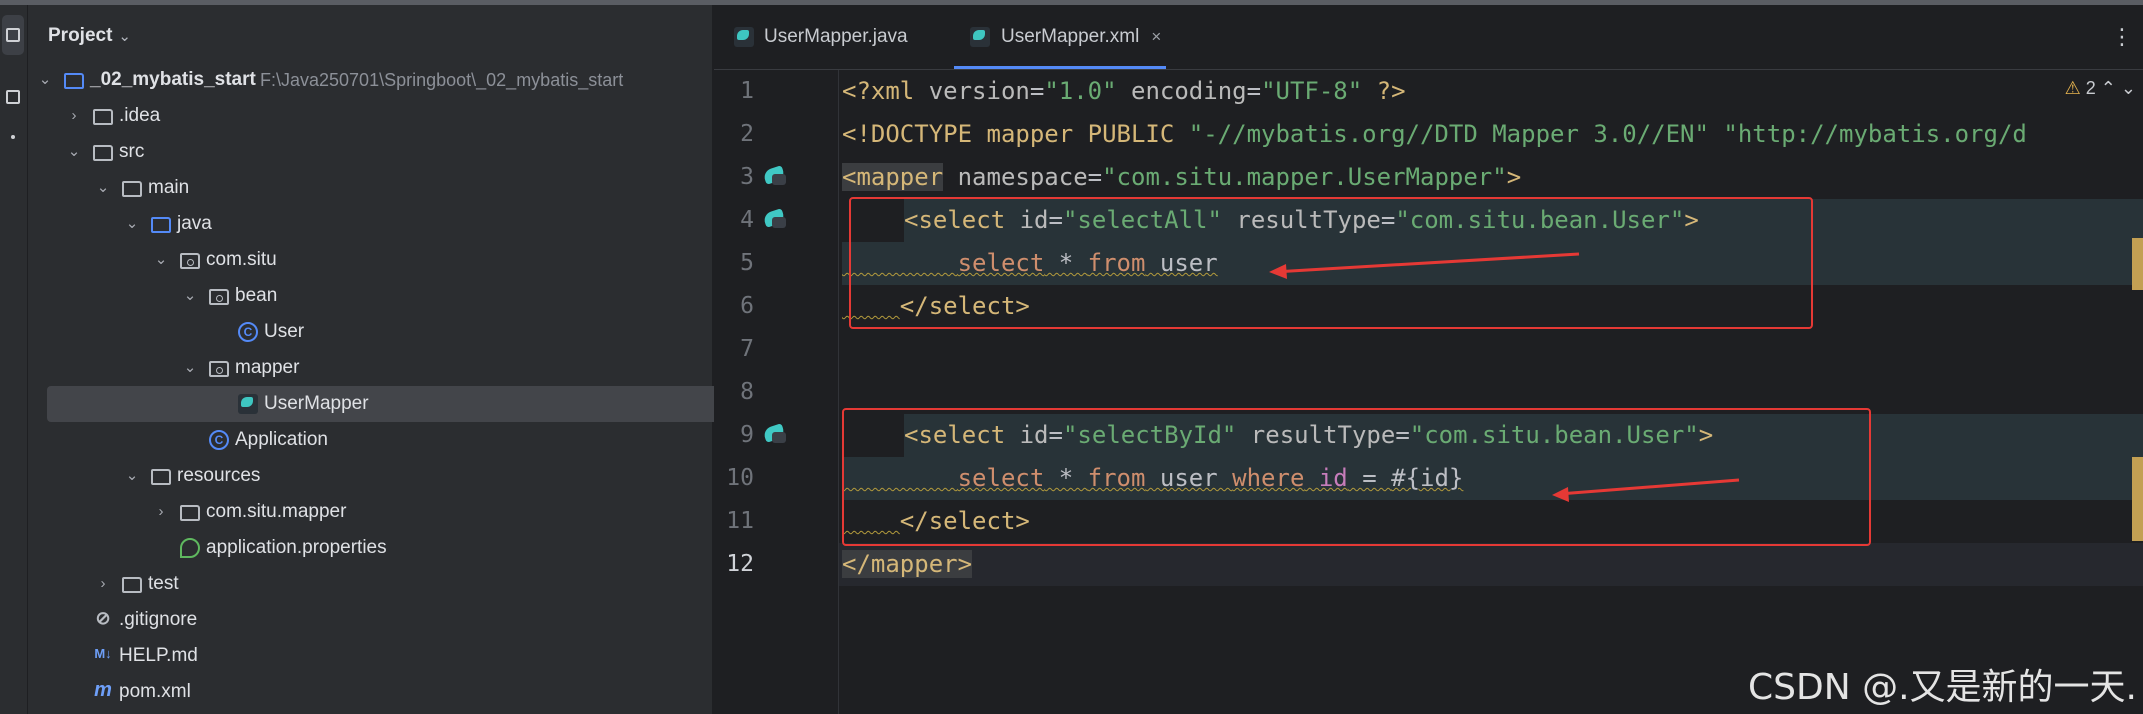 The height and width of the screenshot is (714, 2143). Describe the element at coordinates (370, 116) in the screenshot. I see `tree-item-idea: › .idea` at that location.